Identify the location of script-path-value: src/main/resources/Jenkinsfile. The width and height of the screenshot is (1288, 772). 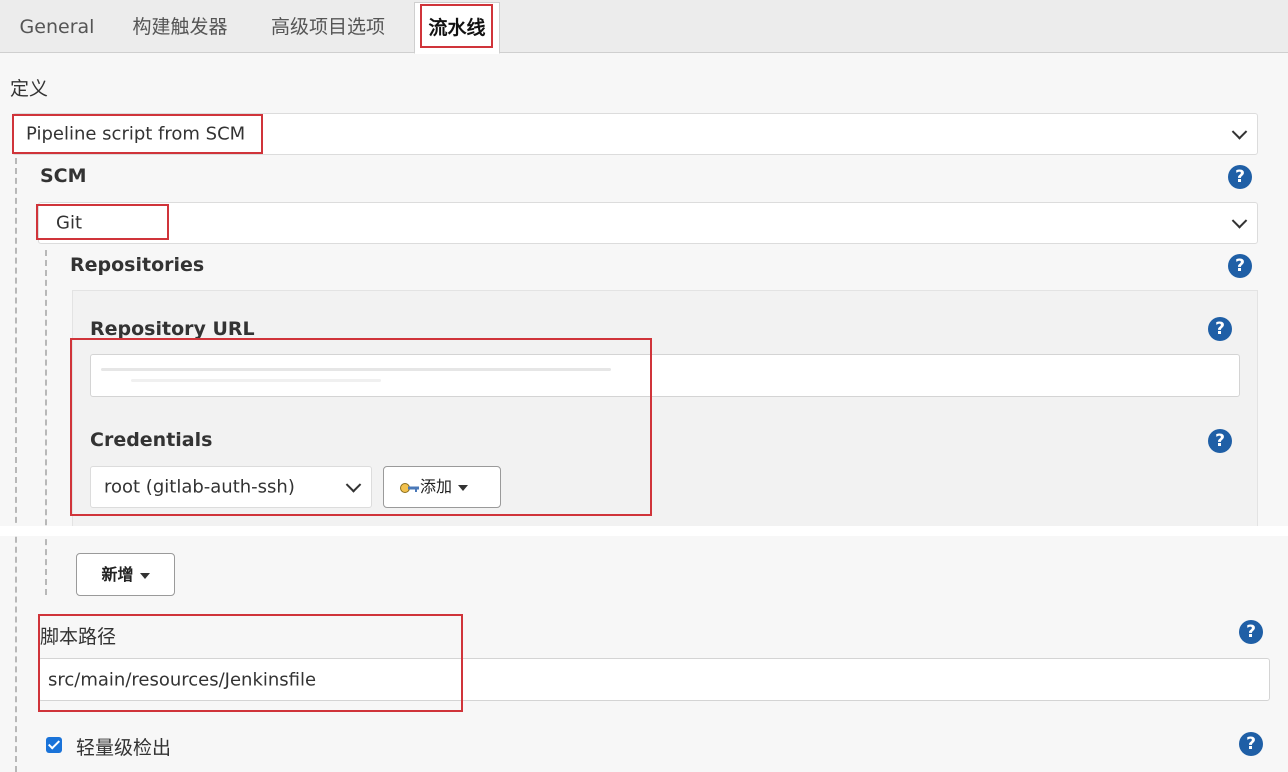
(182, 679).